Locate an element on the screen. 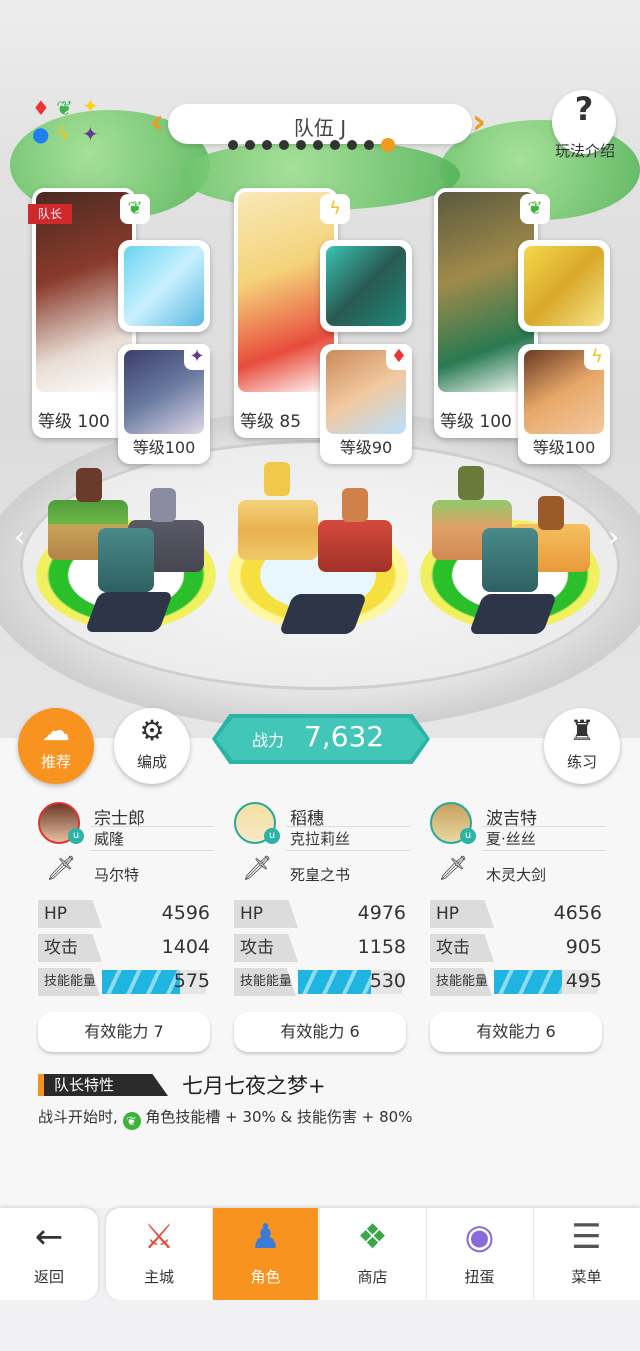  tab-town: ⚔ 主城 is located at coordinates (159, 1254).